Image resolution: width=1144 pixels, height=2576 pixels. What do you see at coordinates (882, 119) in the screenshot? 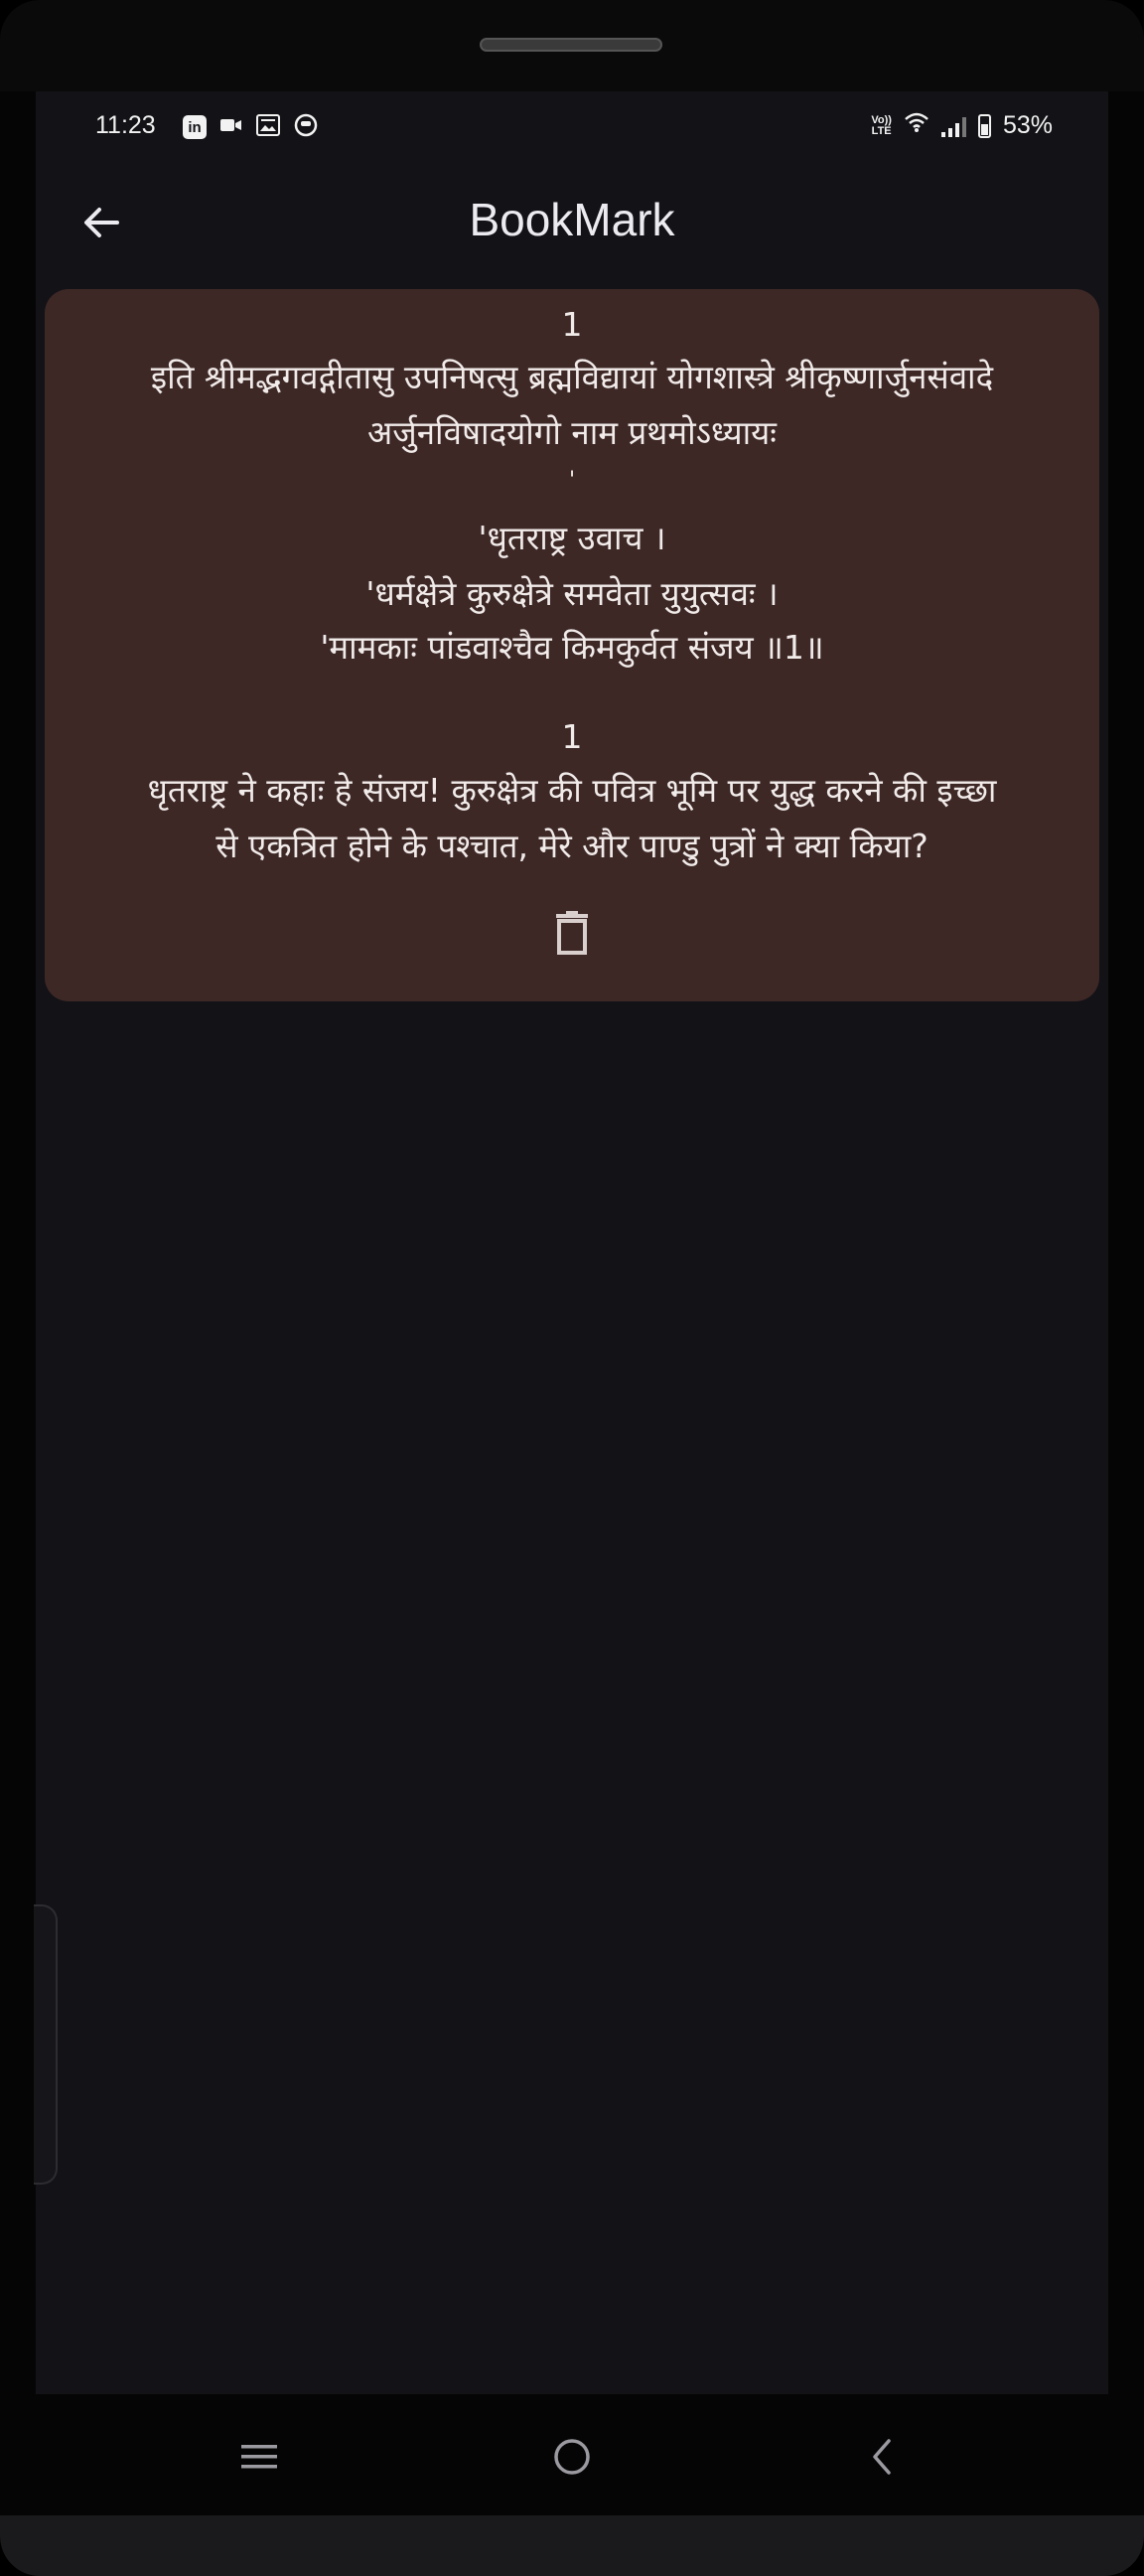
I see `volte-label: Vo))` at bounding box center [882, 119].